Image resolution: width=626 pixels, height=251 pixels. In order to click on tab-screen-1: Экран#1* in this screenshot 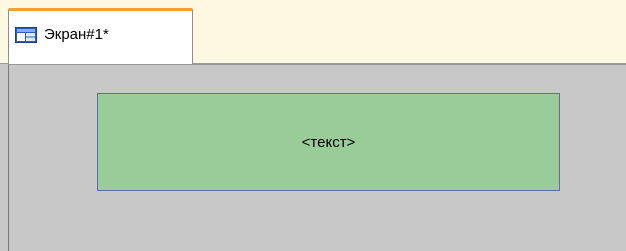, I will do `click(100, 36)`.